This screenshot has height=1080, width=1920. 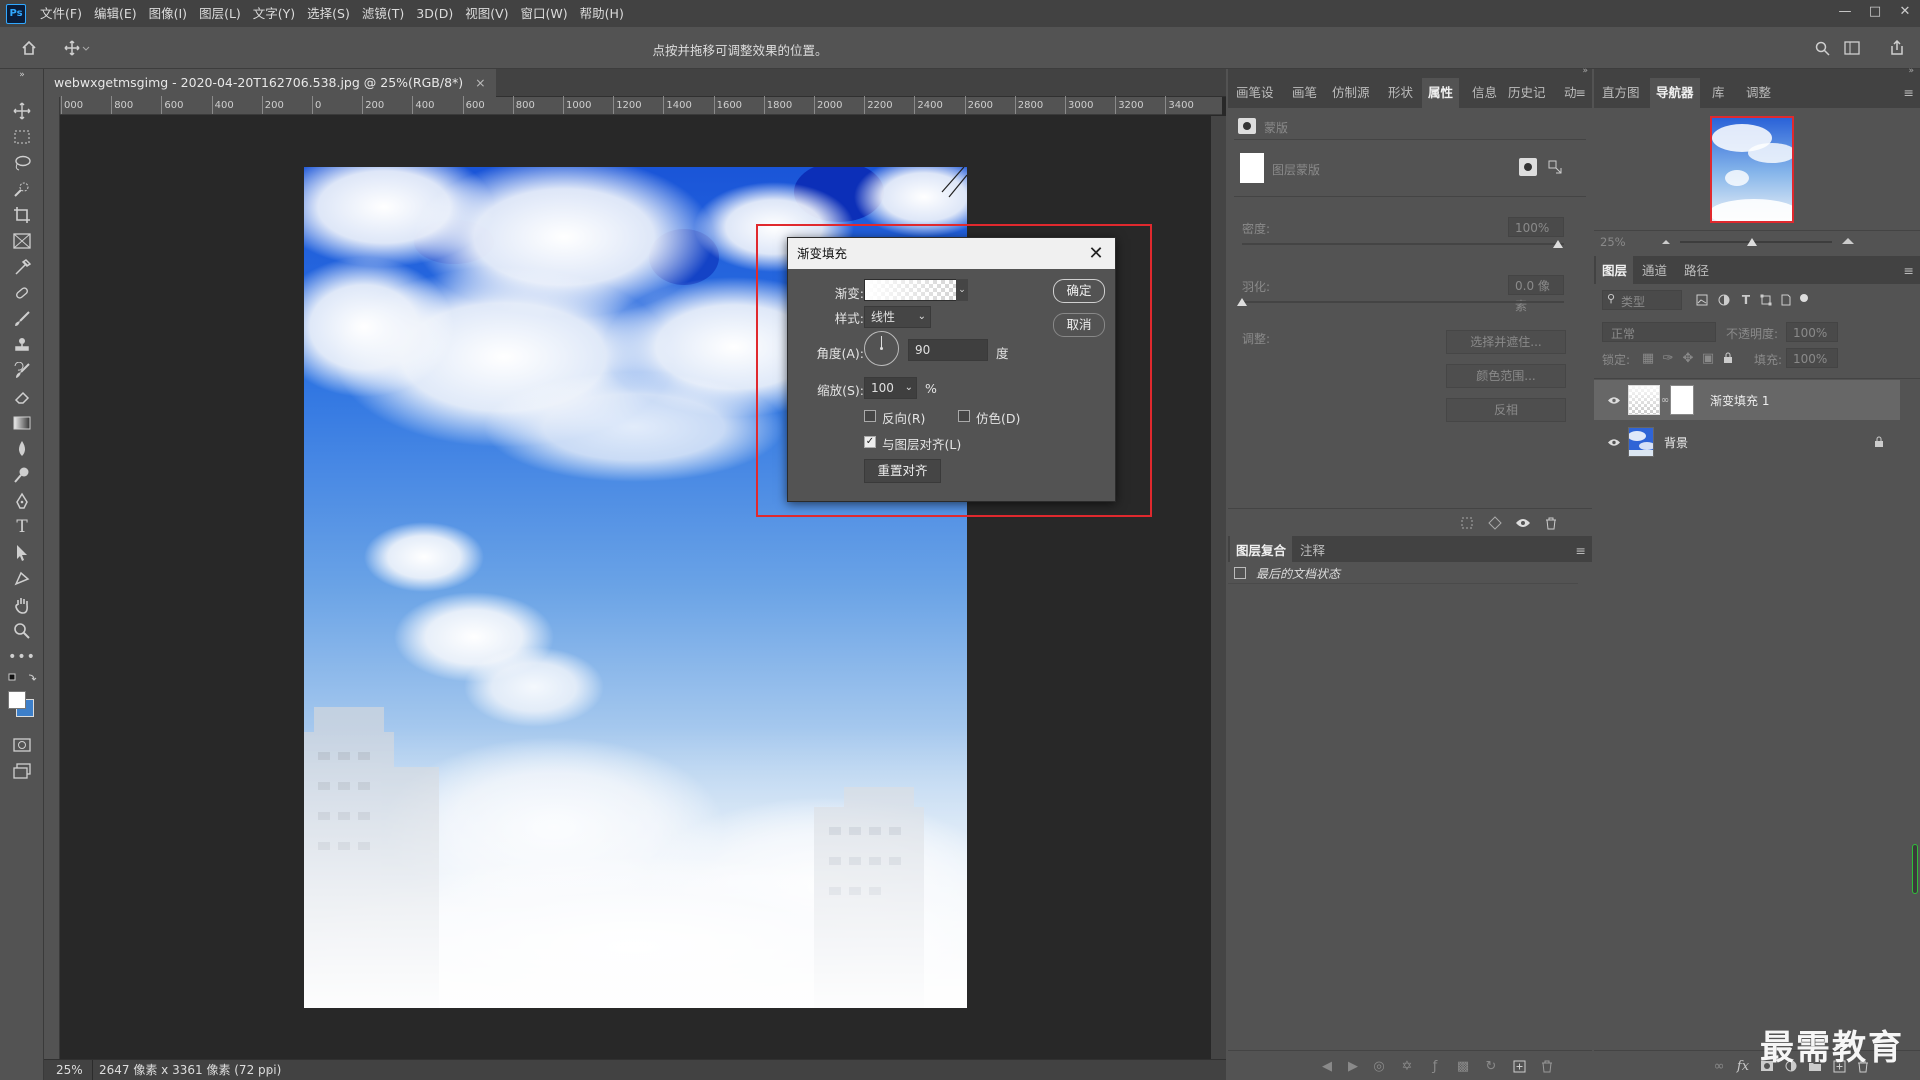 What do you see at coordinates (1528, 167) in the screenshot?
I see `pixel-mask-icon` at bounding box center [1528, 167].